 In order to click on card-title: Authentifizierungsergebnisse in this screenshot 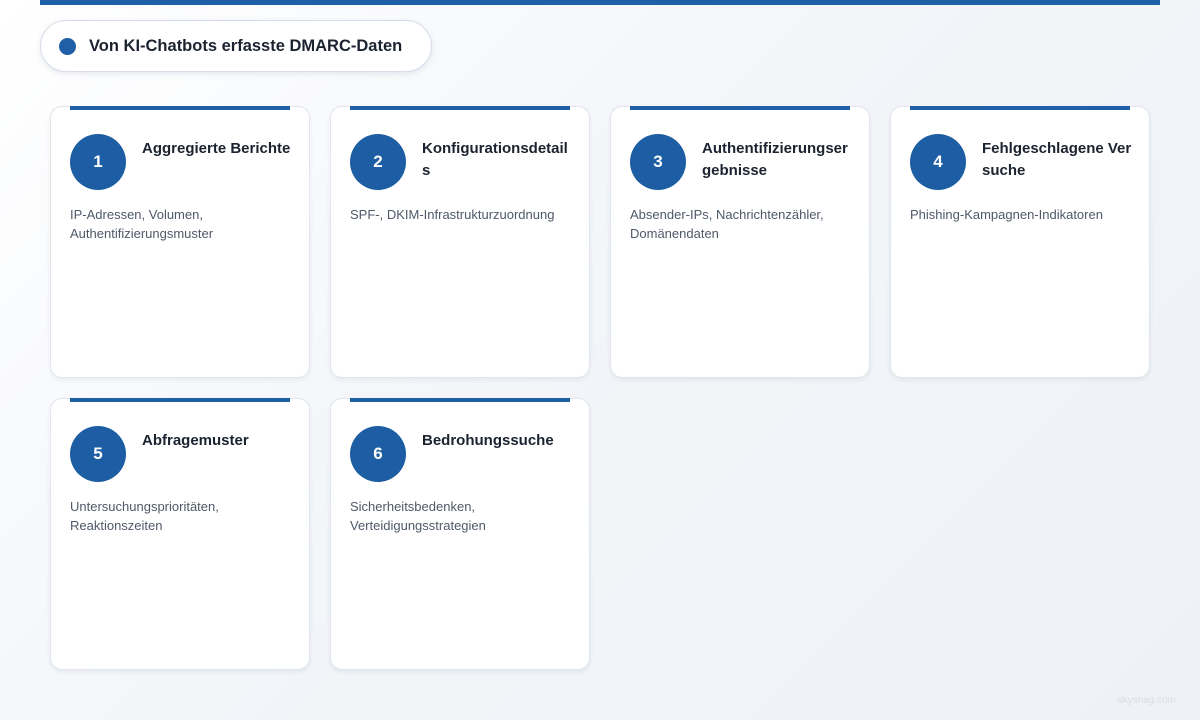, I will do `click(775, 159)`.